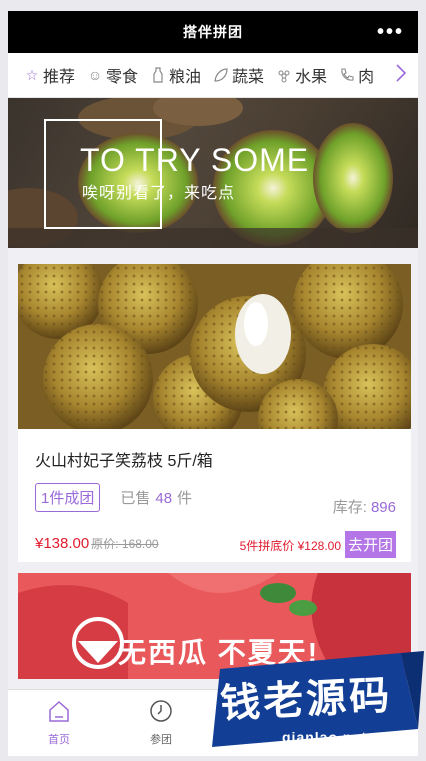  Describe the element at coordinates (161, 713) in the screenshot. I see `clock-icon` at that location.